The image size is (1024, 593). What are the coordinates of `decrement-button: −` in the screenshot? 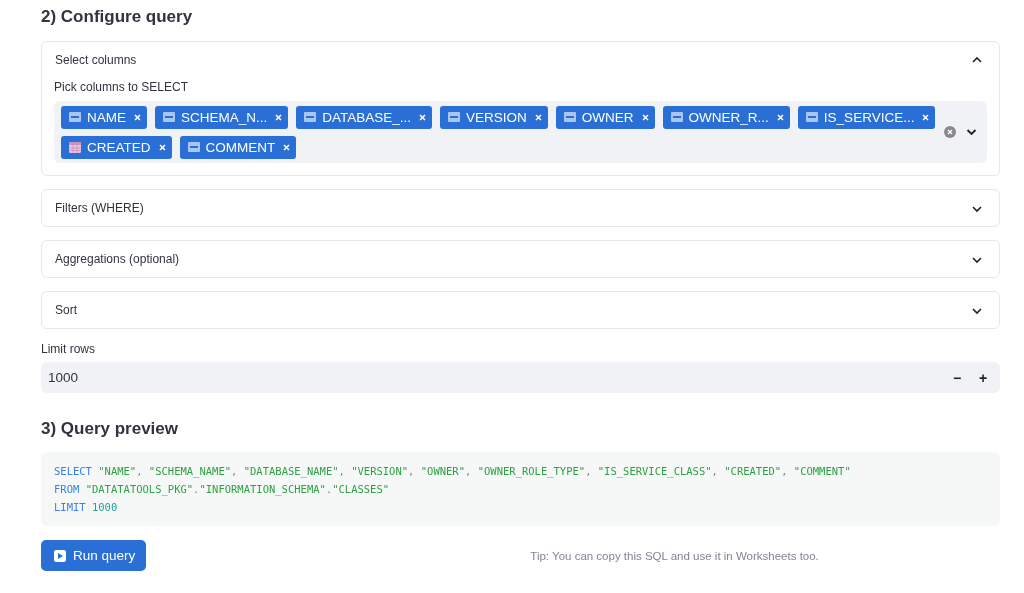 It's located at (957, 377).